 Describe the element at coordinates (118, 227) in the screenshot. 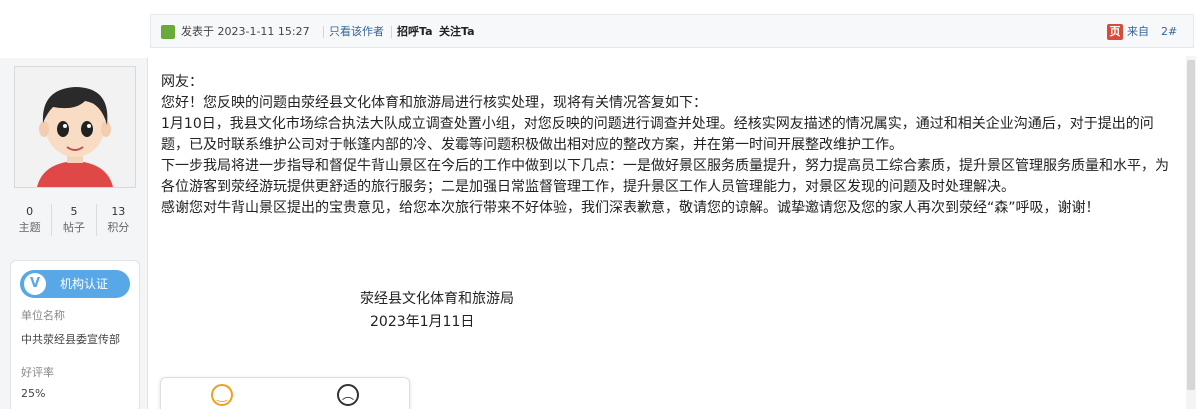

I see `stat-points-label: 积分` at that location.